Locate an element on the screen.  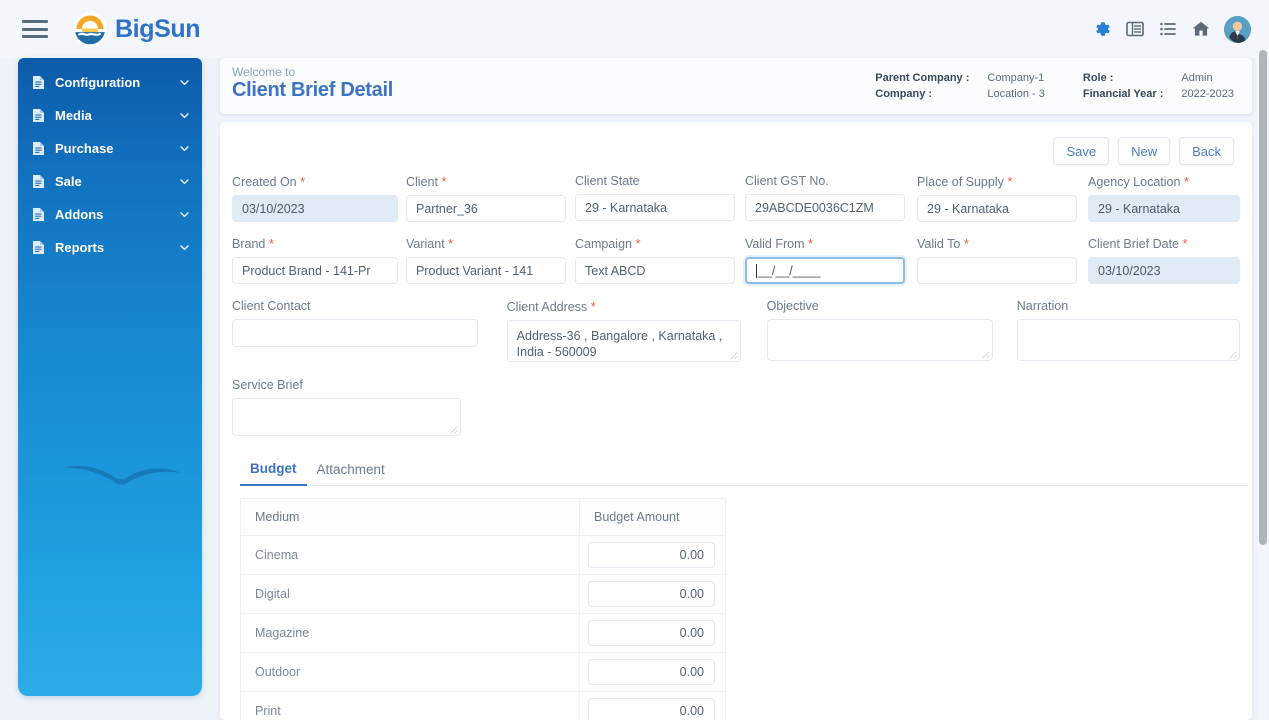
sidebar-item-purchase: Purchase is located at coordinates (110, 148).